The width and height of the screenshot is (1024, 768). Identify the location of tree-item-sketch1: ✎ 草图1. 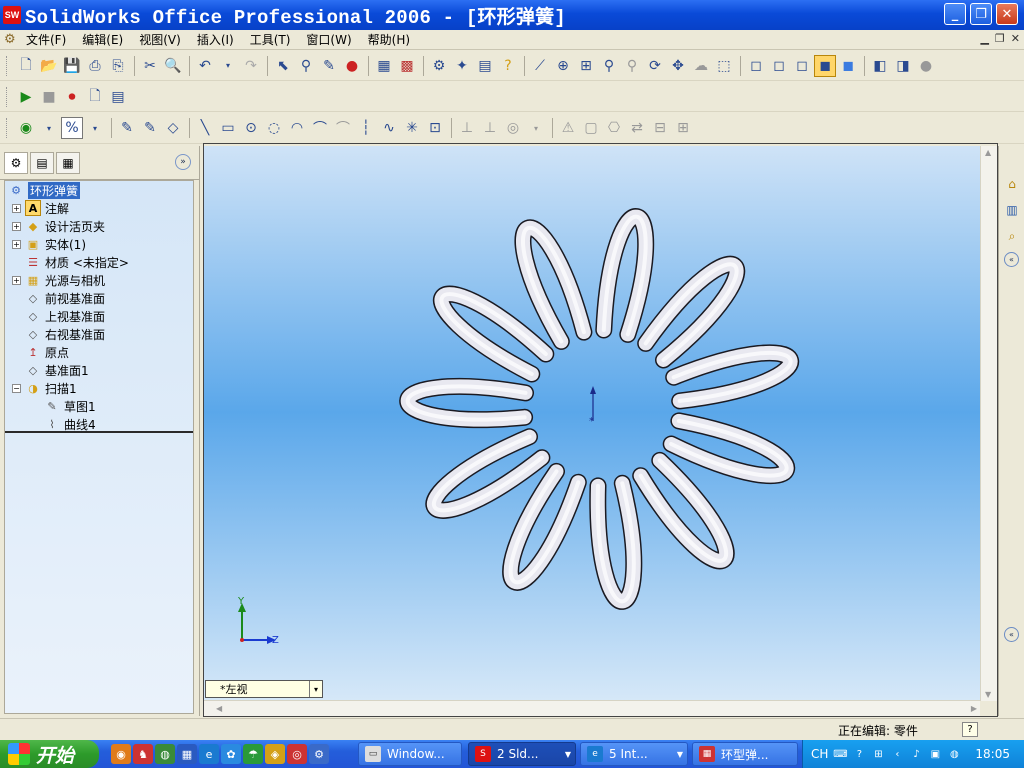
(69, 406).